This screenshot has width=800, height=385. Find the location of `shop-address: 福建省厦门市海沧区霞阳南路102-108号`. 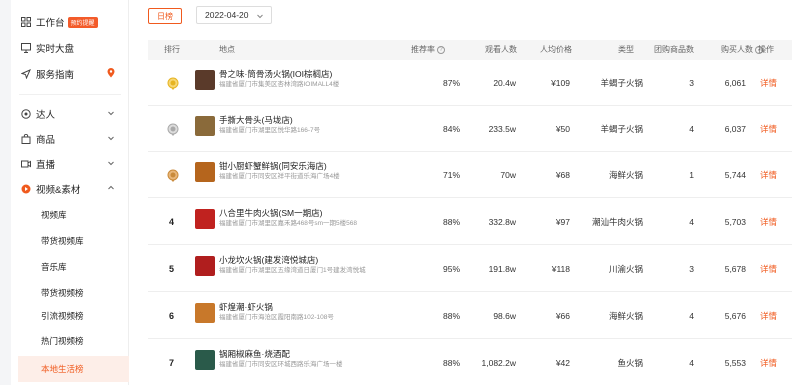

shop-address: 福建省厦门市海沧区霞阳南路102-108号 is located at coordinates (276, 317).